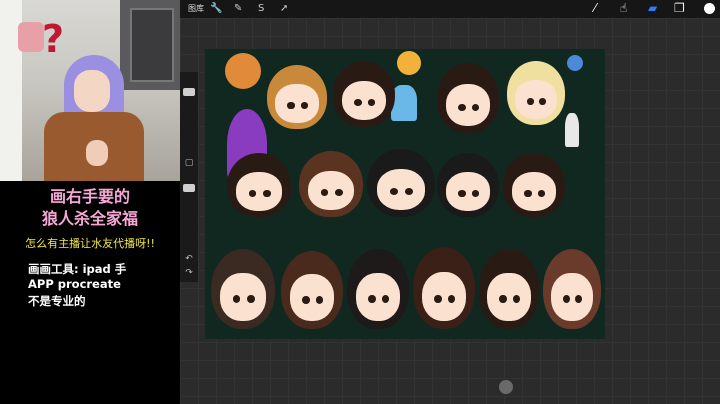 The width and height of the screenshot is (720, 404). What do you see at coordinates (189, 163) in the screenshot?
I see `modify-button: ▢` at bounding box center [189, 163].